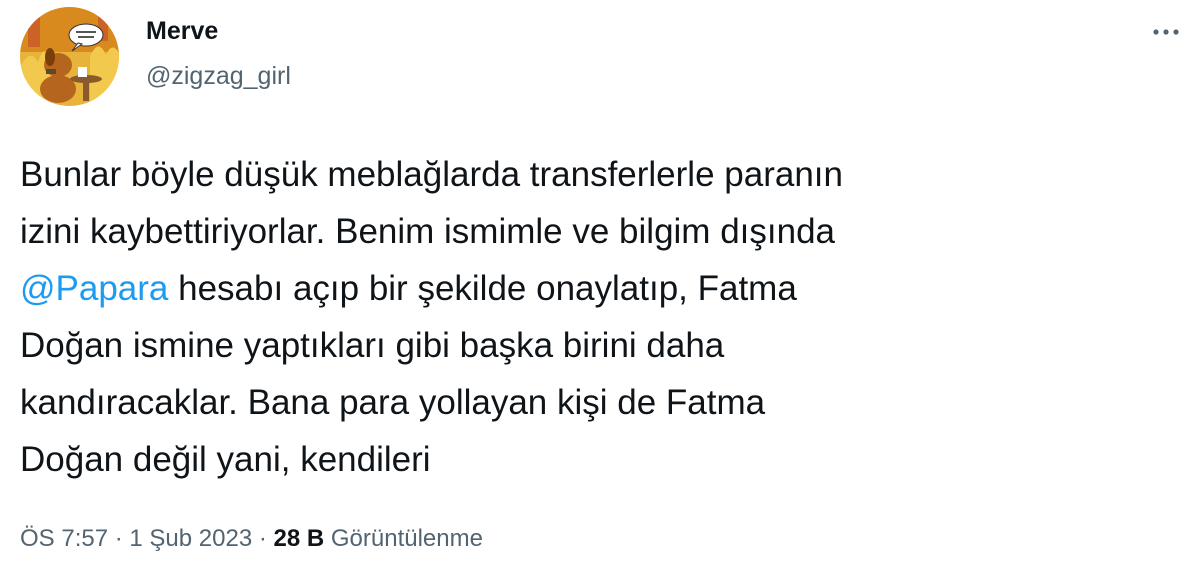 Image resolution: width=1200 pixels, height=573 pixels. I want to click on mention-link: @Papara, so click(94, 288).